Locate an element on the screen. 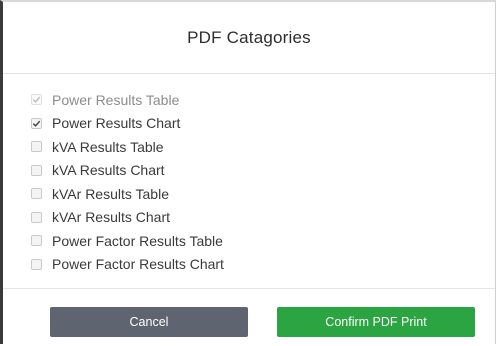  option-label: Power Factor Results Table is located at coordinates (137, 240).